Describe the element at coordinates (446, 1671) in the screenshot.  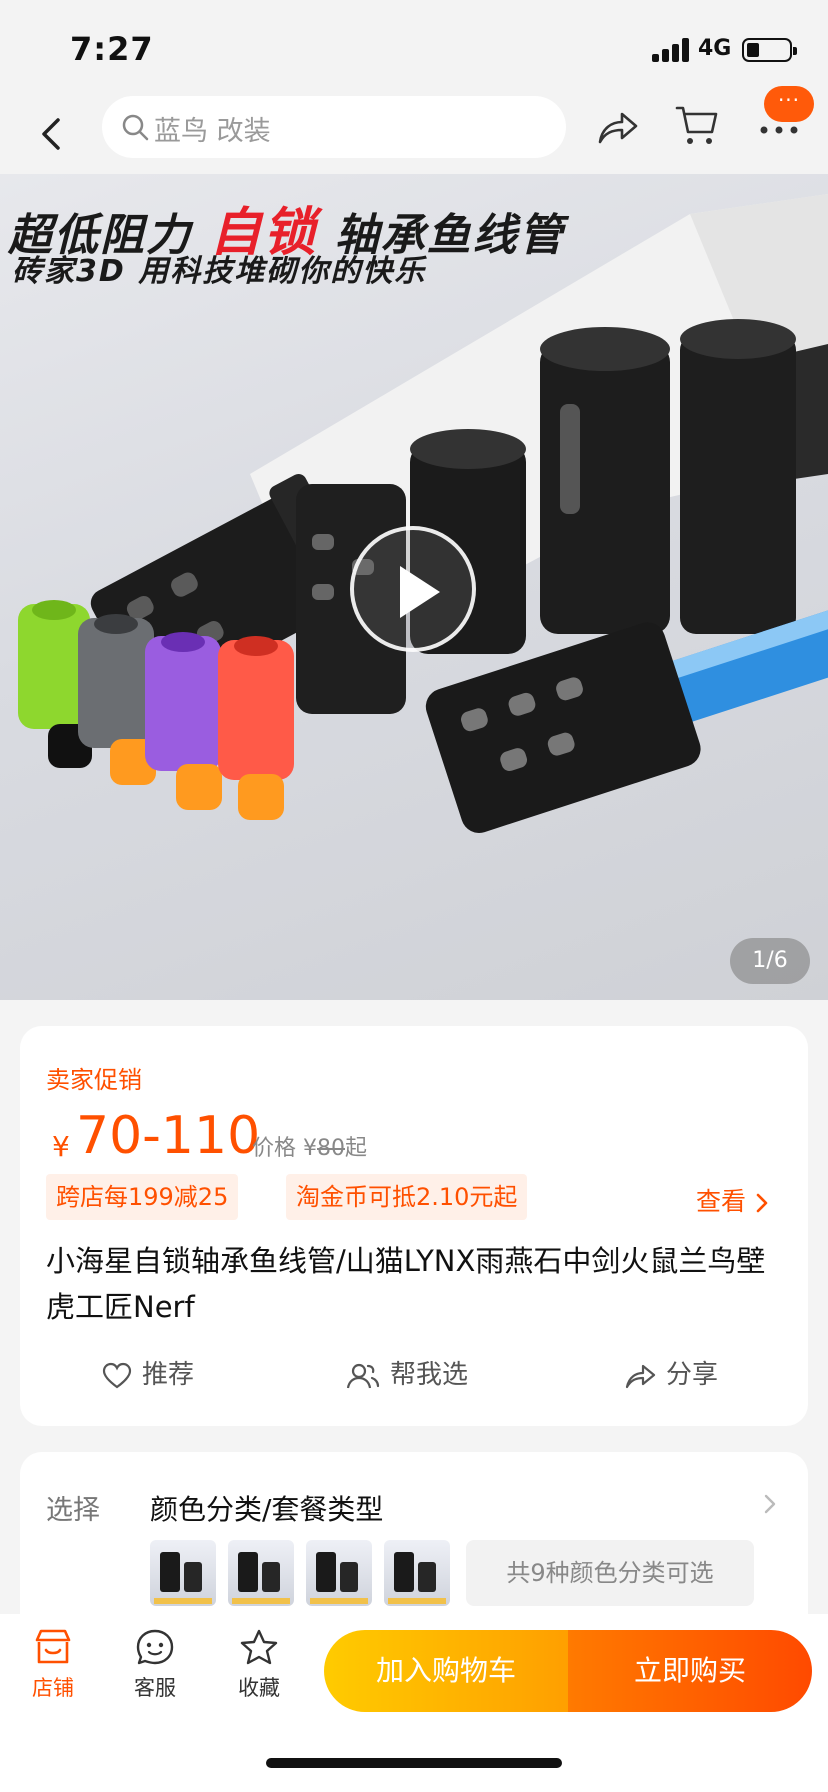
I see `add-to-cart-button: 加入购物车` at that location.